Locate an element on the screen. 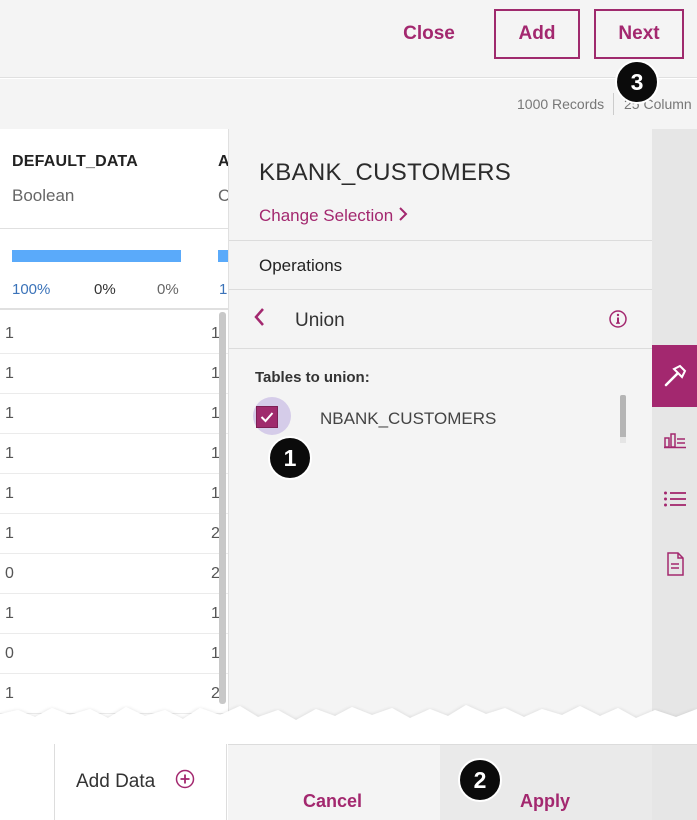 This screenshot has height=820, width=697. change-selection-link: Change Selection is located at coordinates (333, 216).